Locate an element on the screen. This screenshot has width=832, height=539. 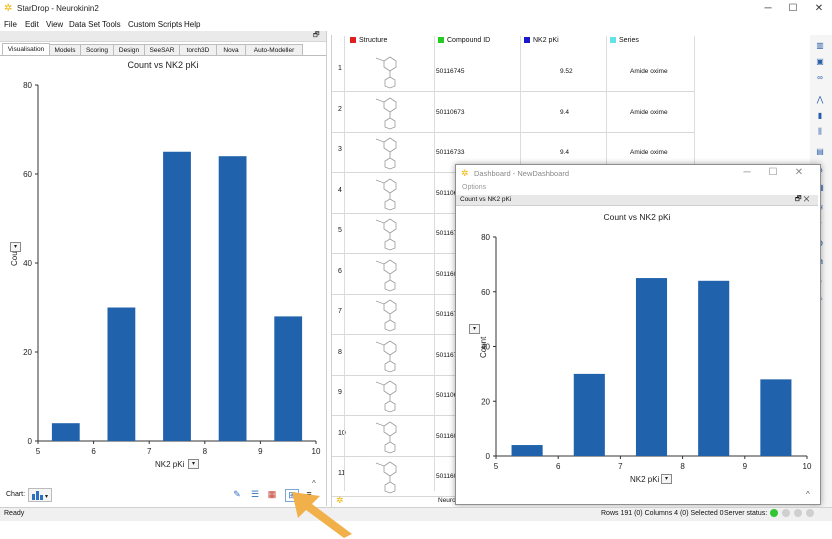
dashboard-x-axis-label: NK2 pKi is located at coordinates (645, 479).